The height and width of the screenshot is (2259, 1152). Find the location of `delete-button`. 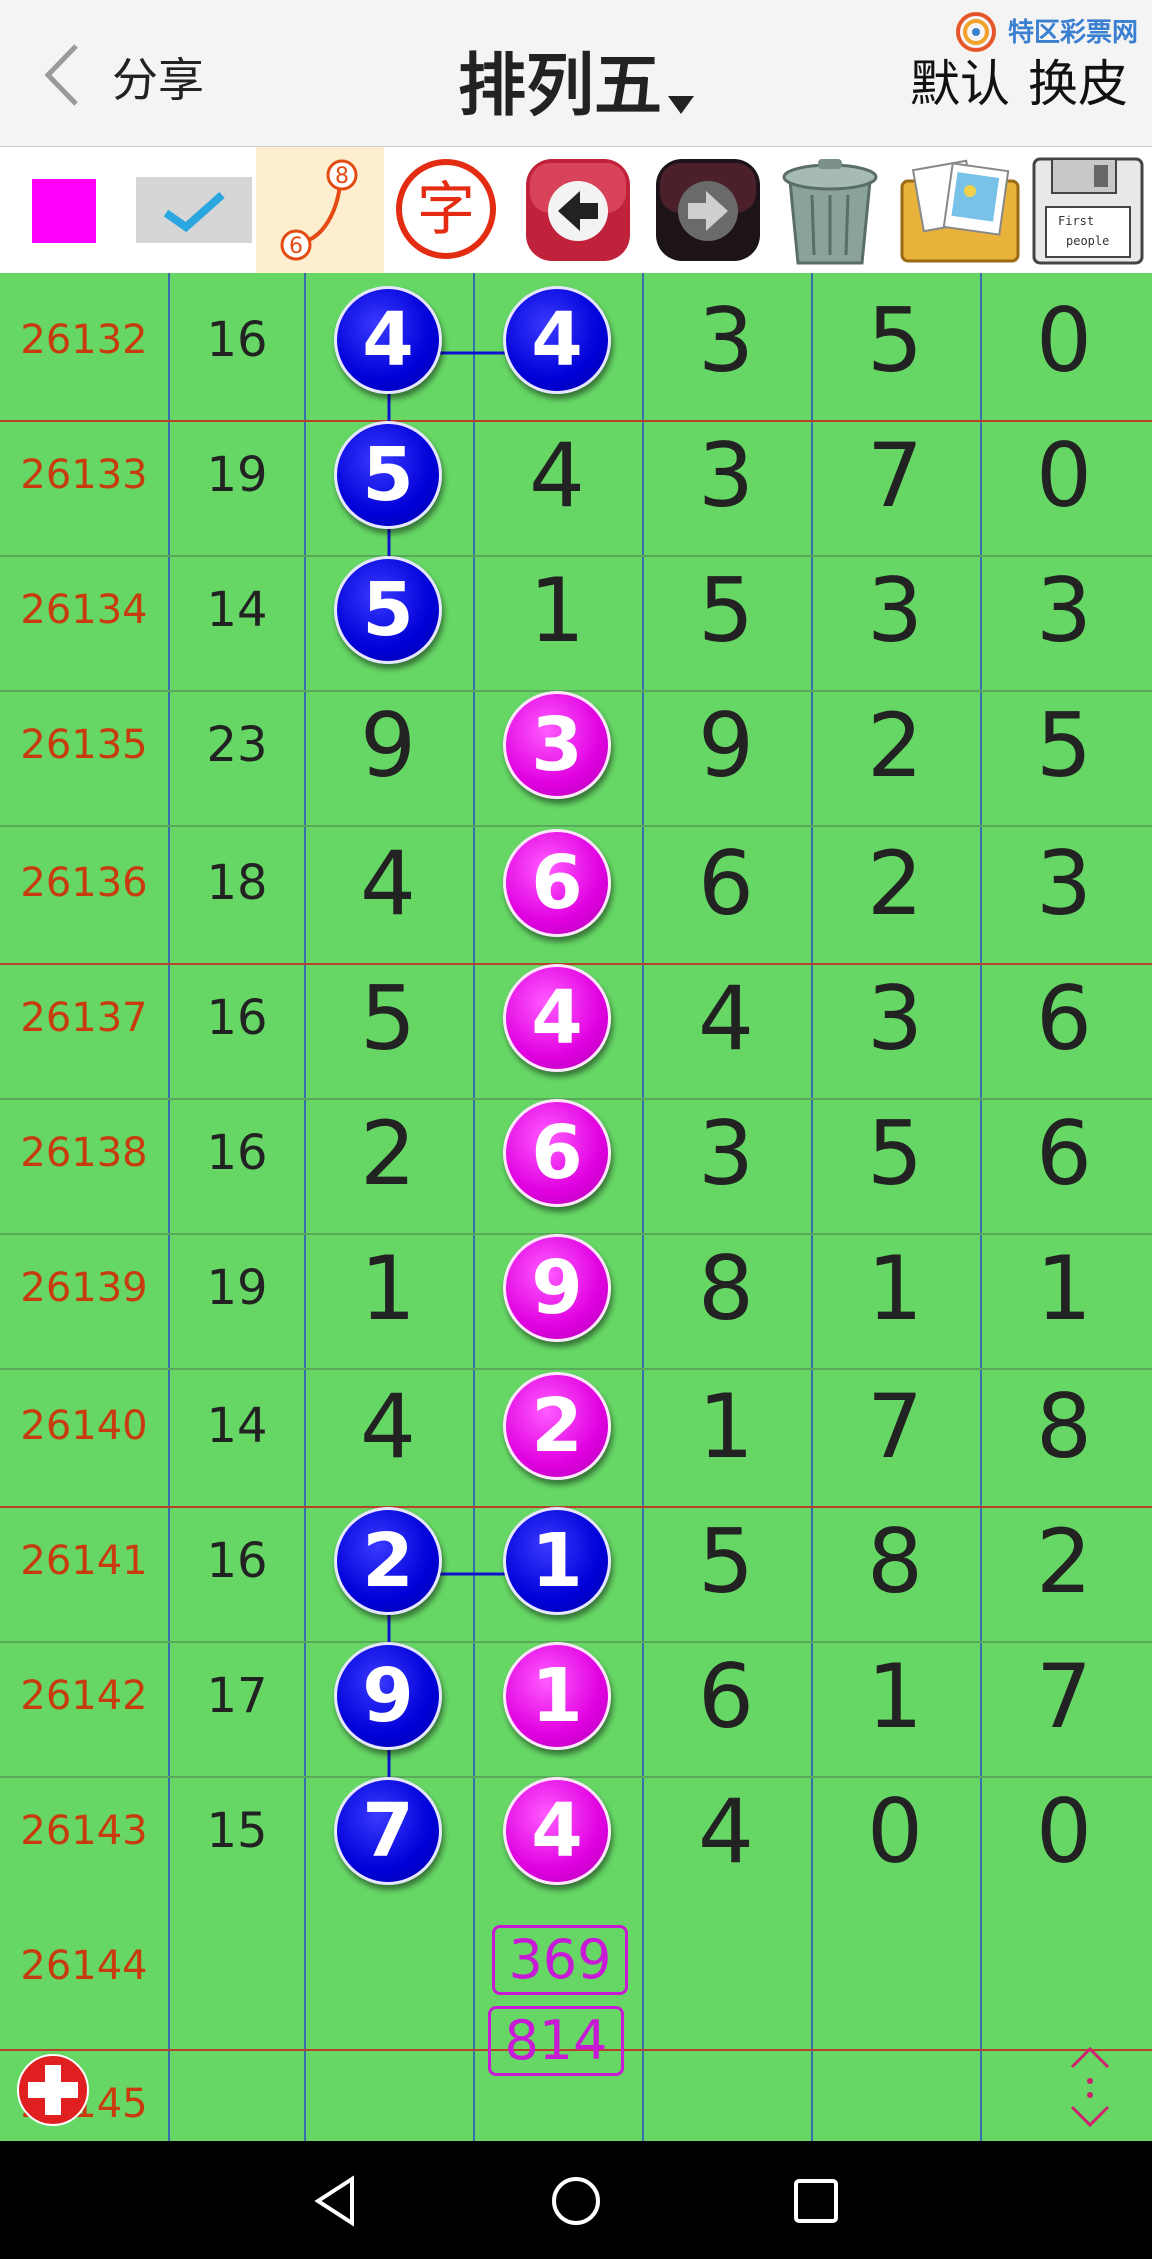

delete-button is located at coordinates (829, 210).